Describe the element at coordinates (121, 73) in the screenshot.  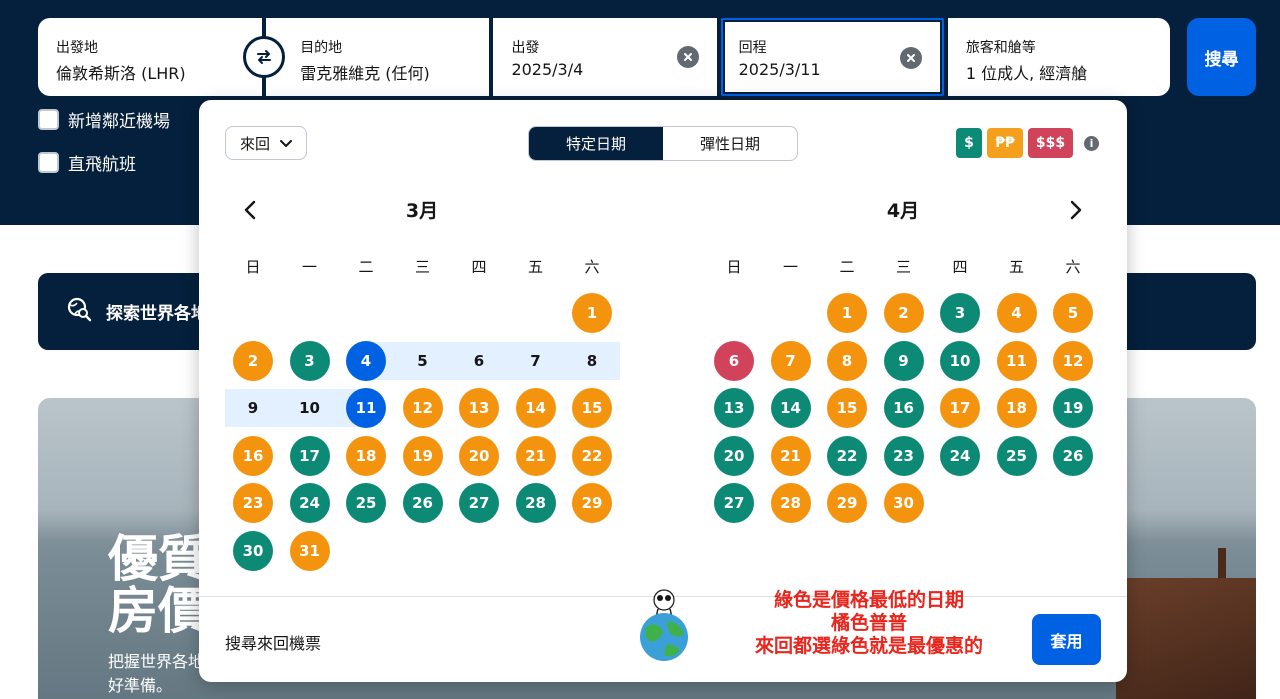
I see `origin-value: 倫敦希斯洛 (LHR)` at that location.